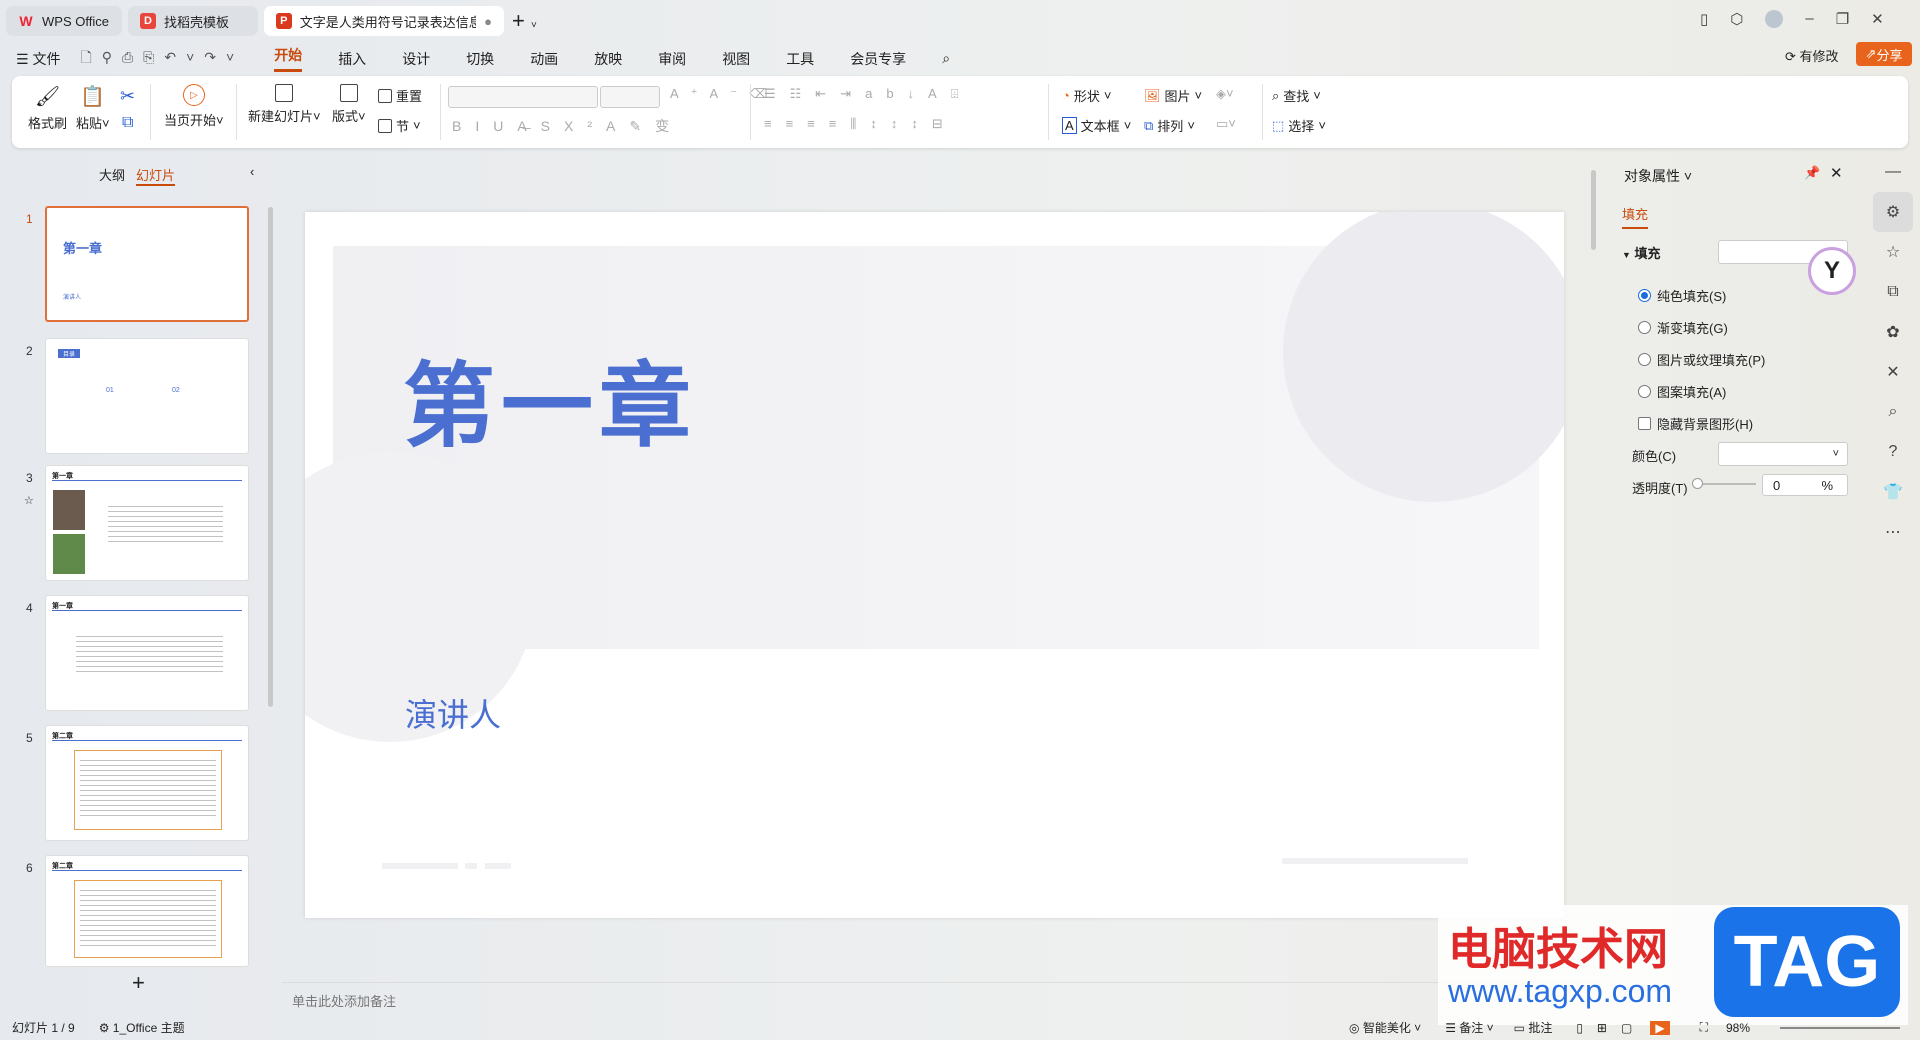  I want to click on divider, so click(150, 112).